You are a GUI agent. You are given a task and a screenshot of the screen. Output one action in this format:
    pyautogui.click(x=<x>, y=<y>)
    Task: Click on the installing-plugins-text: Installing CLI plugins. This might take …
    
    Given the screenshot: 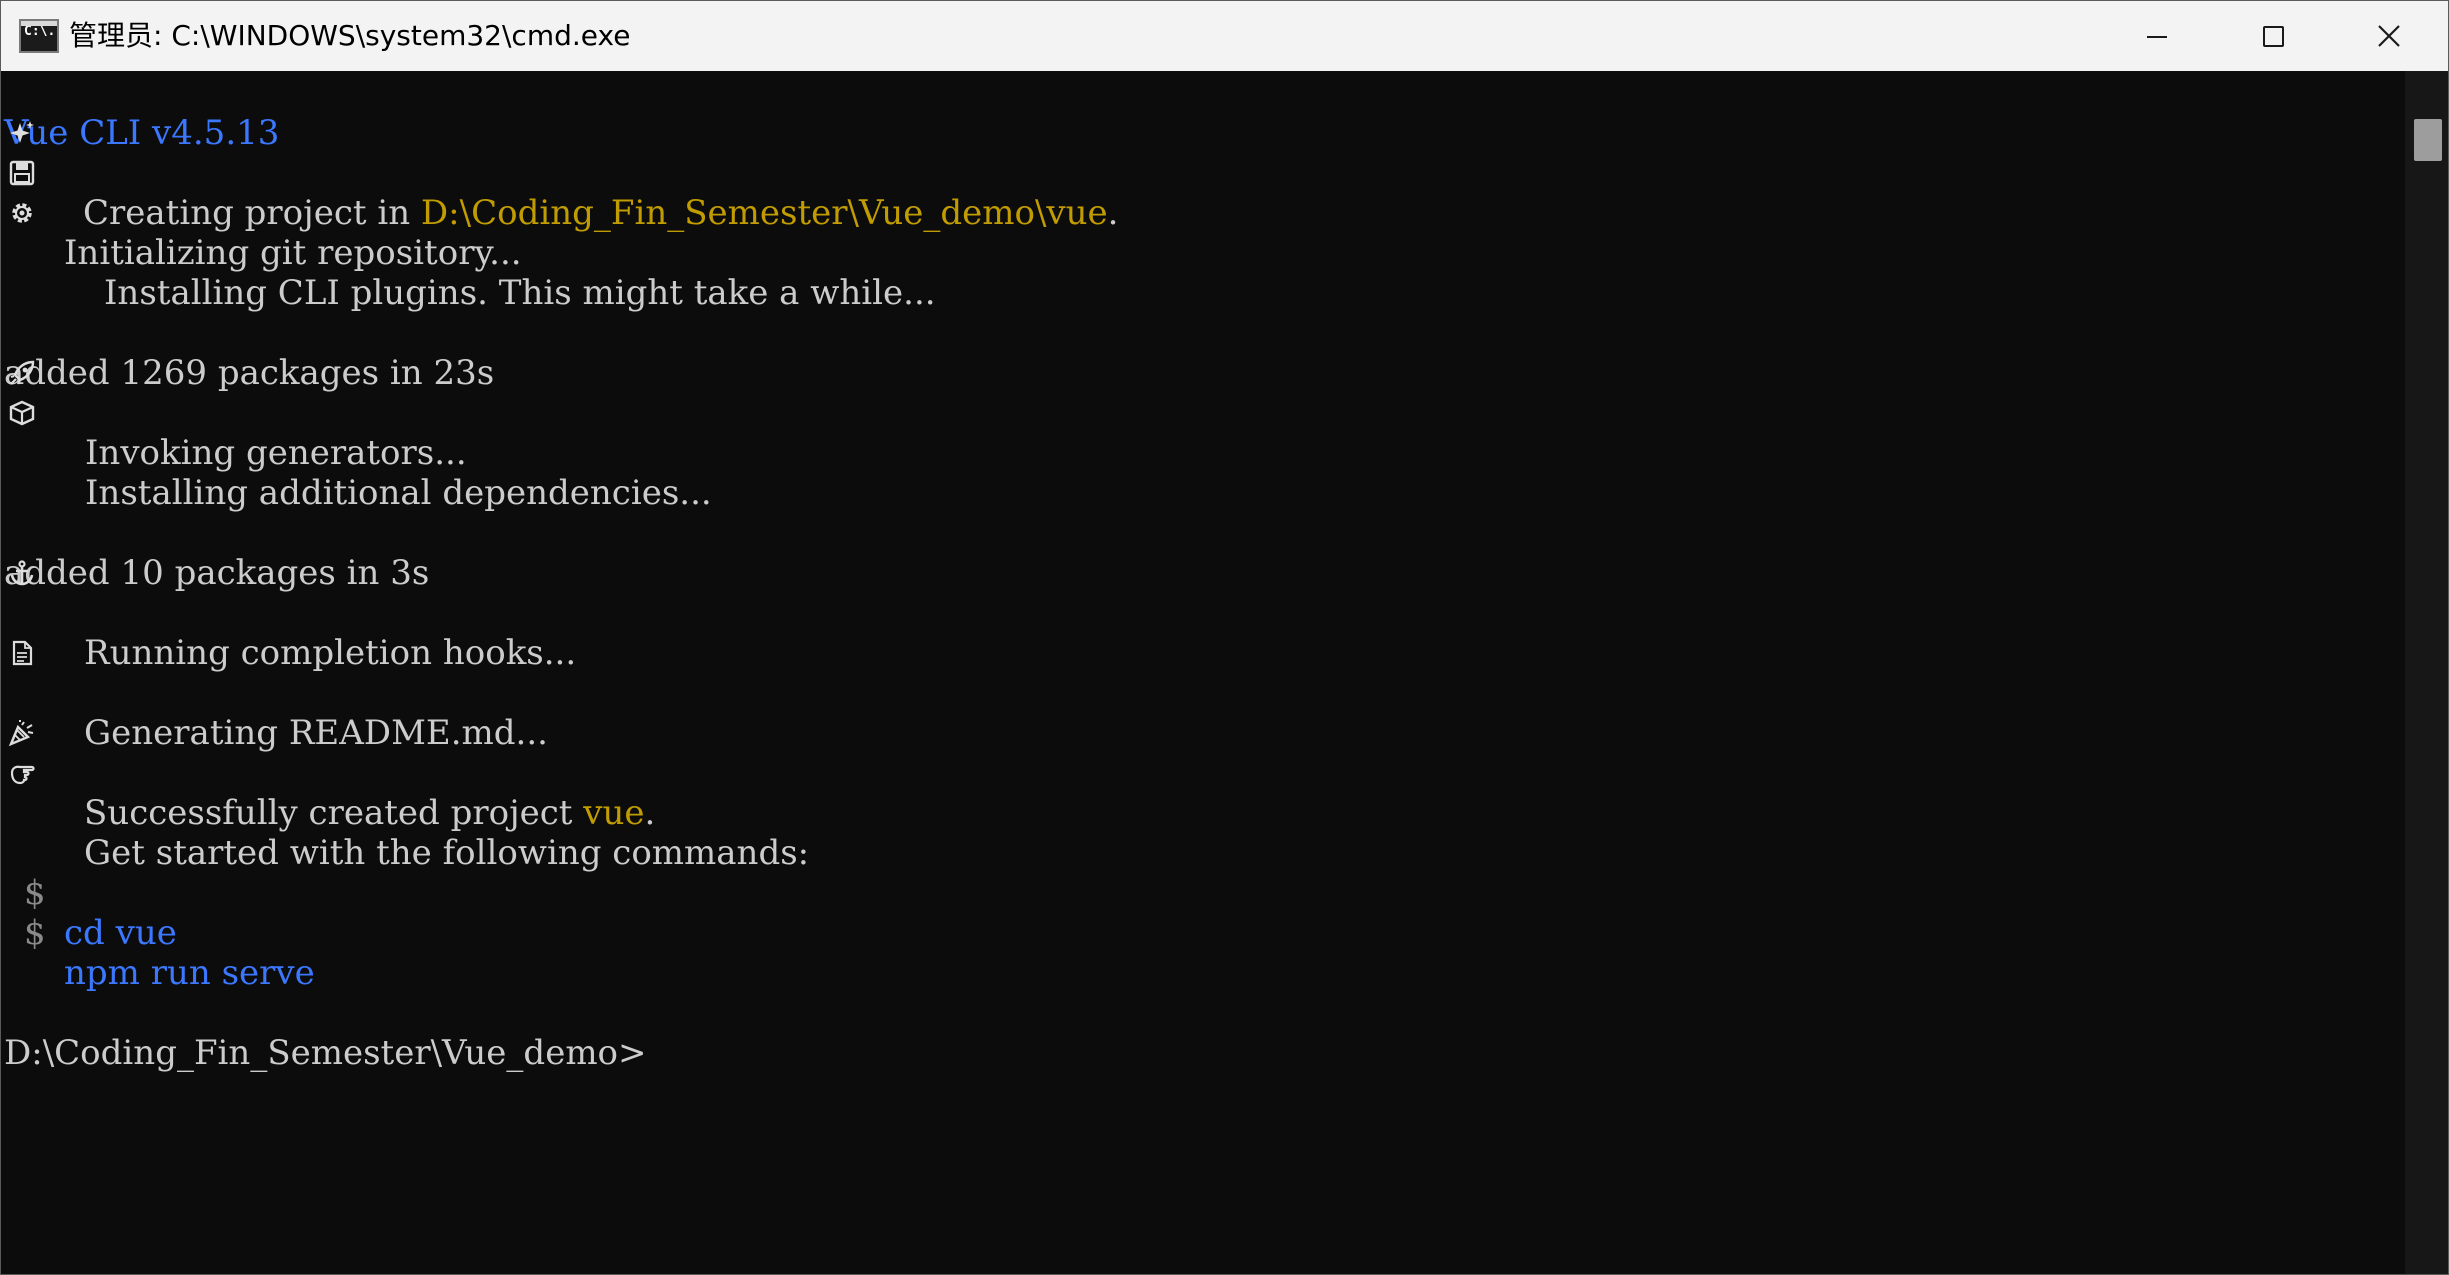 What is the action you would take?
    pyautogui.click(x=520, y=293)
    